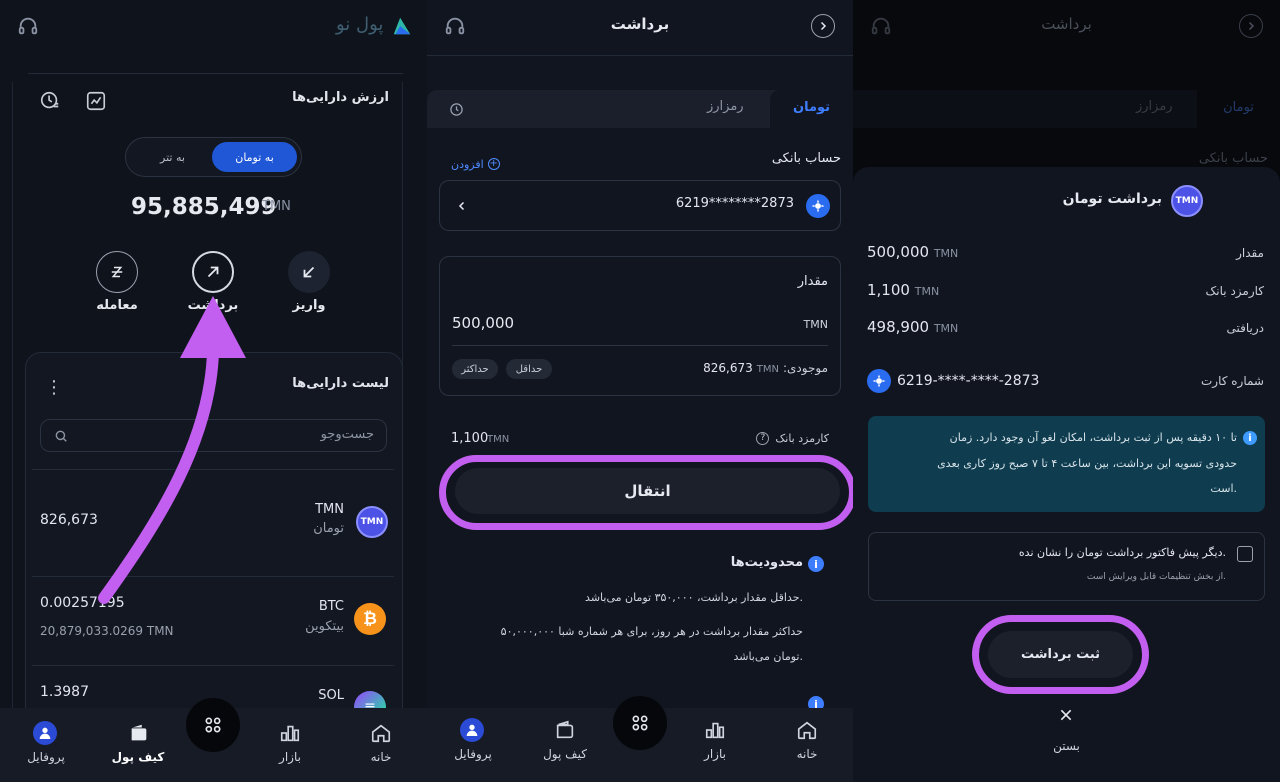  I want to click on tab-toman: تومان, so click(811, 109).